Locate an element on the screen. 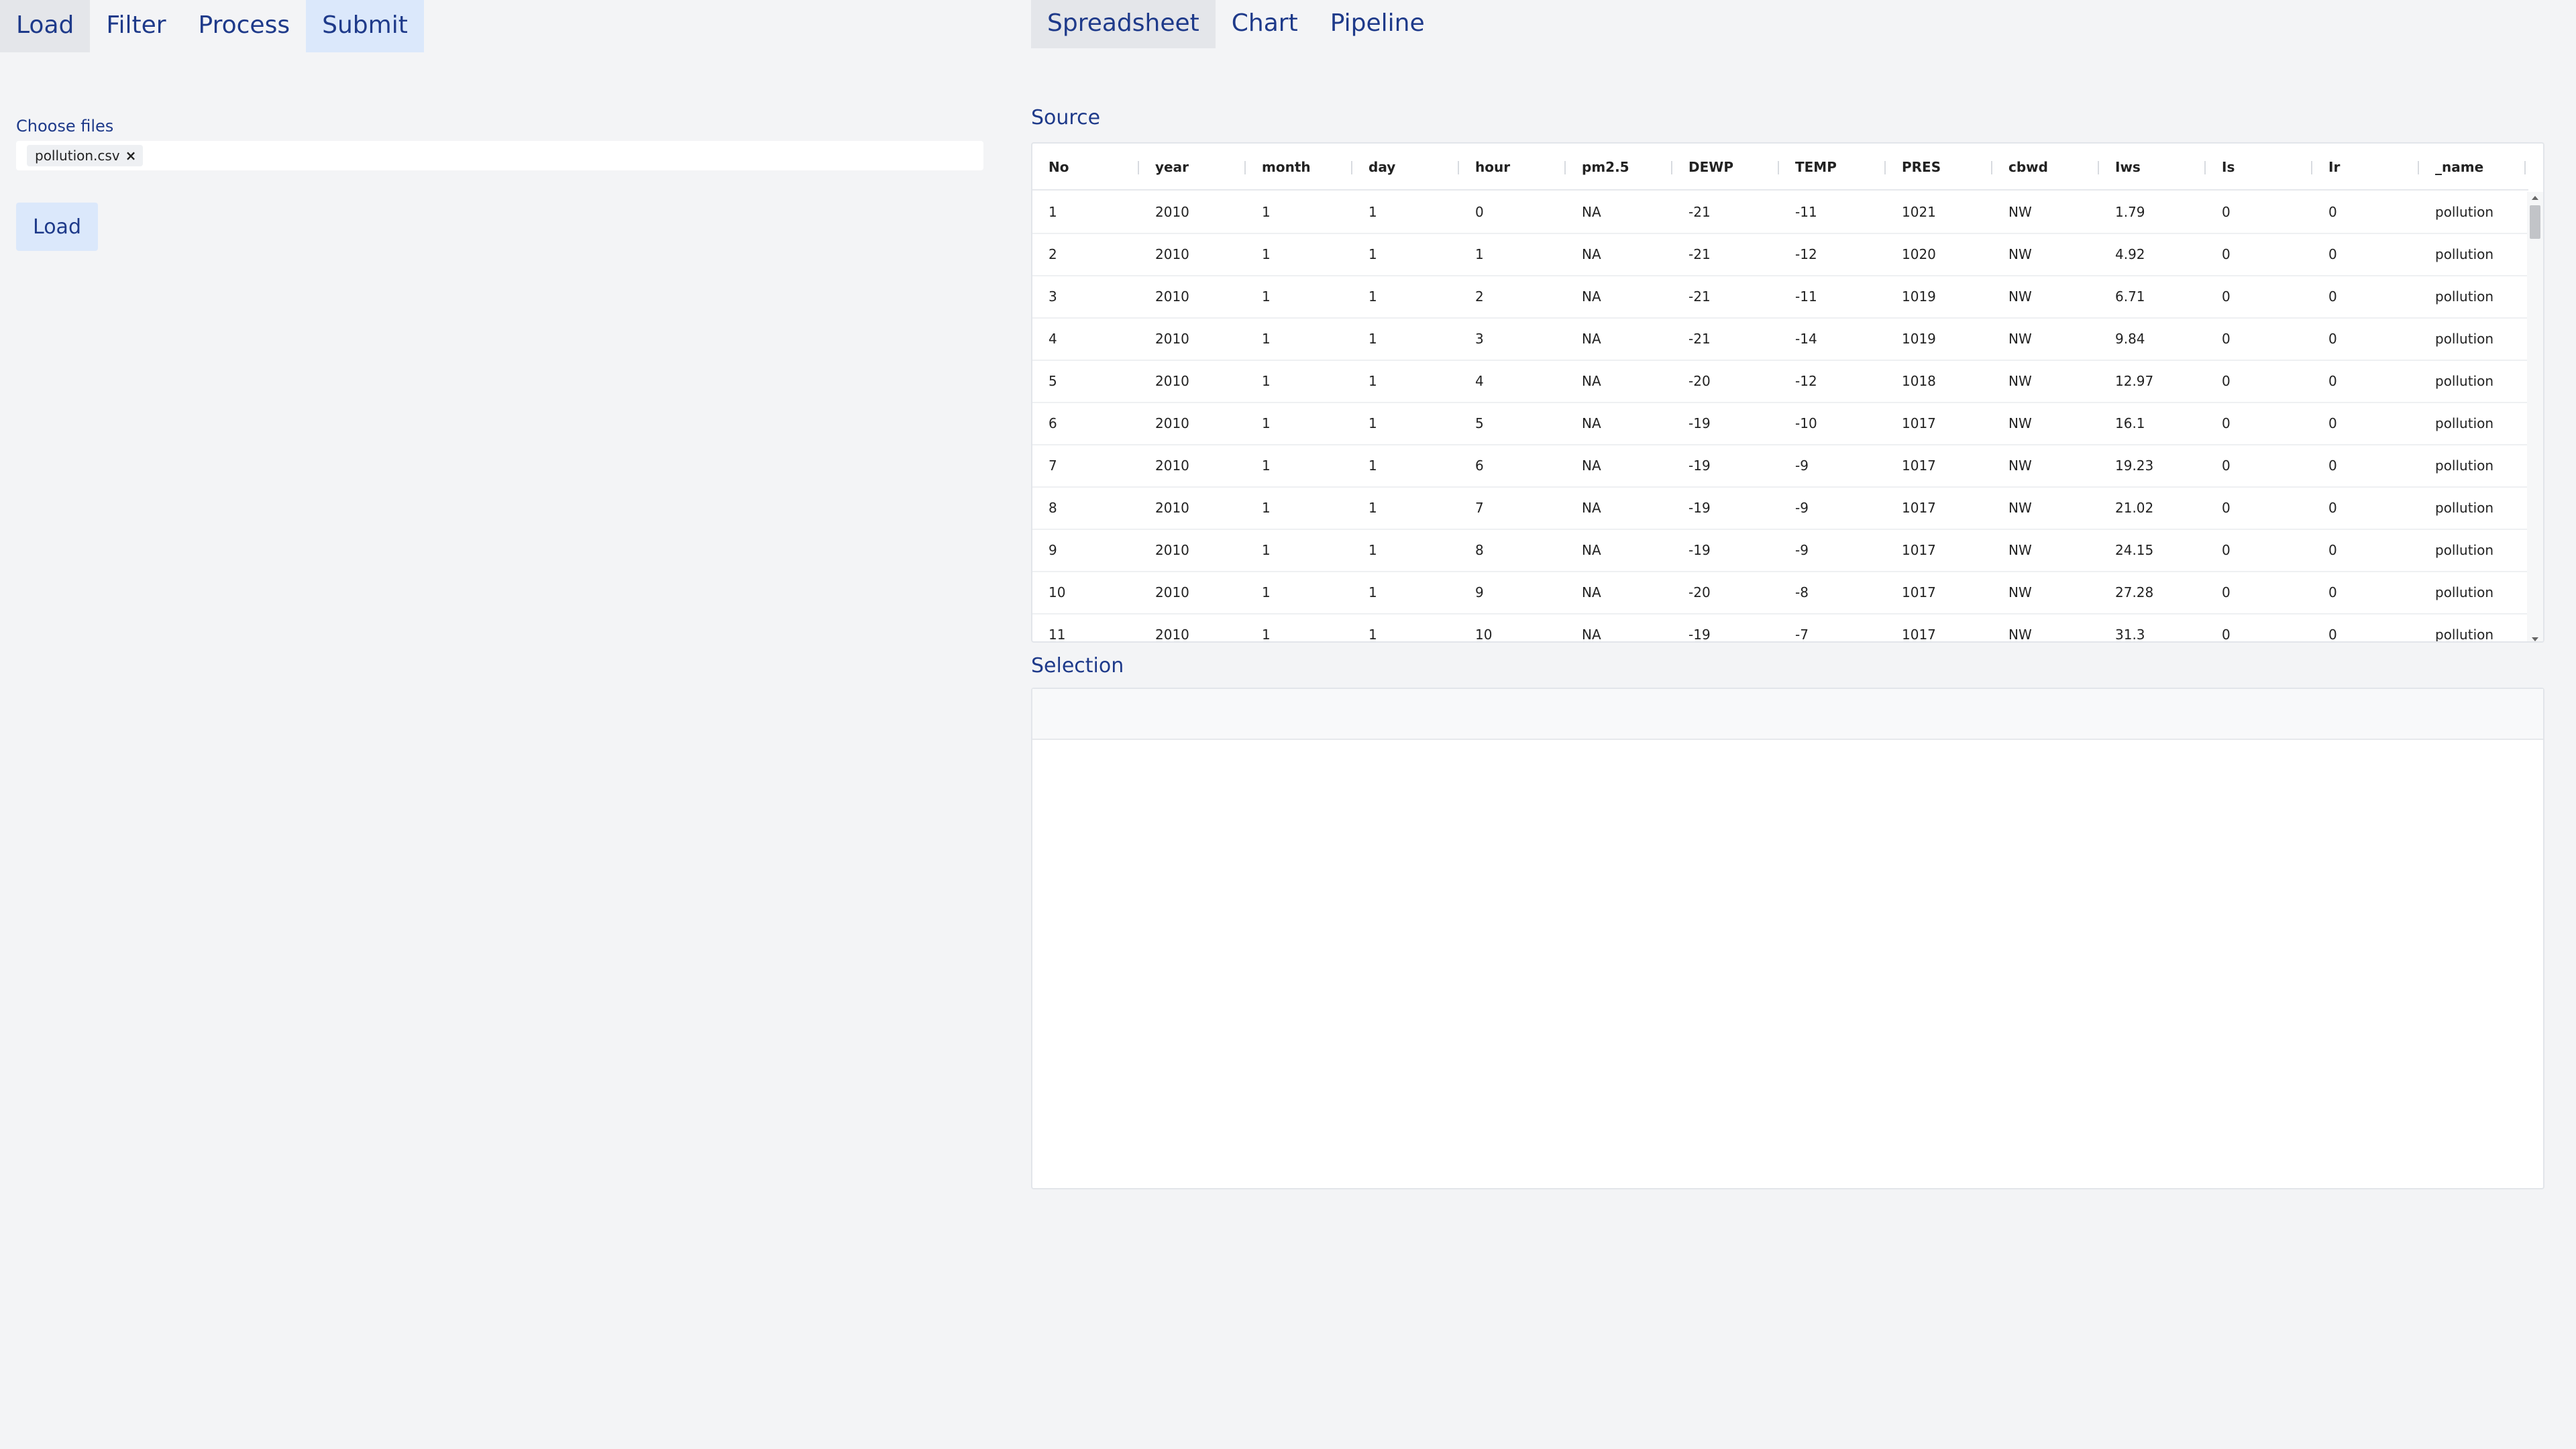 This screenshot has width=2576, height=1449. table-cell: 1017 is located at coordinates (1939, 550).